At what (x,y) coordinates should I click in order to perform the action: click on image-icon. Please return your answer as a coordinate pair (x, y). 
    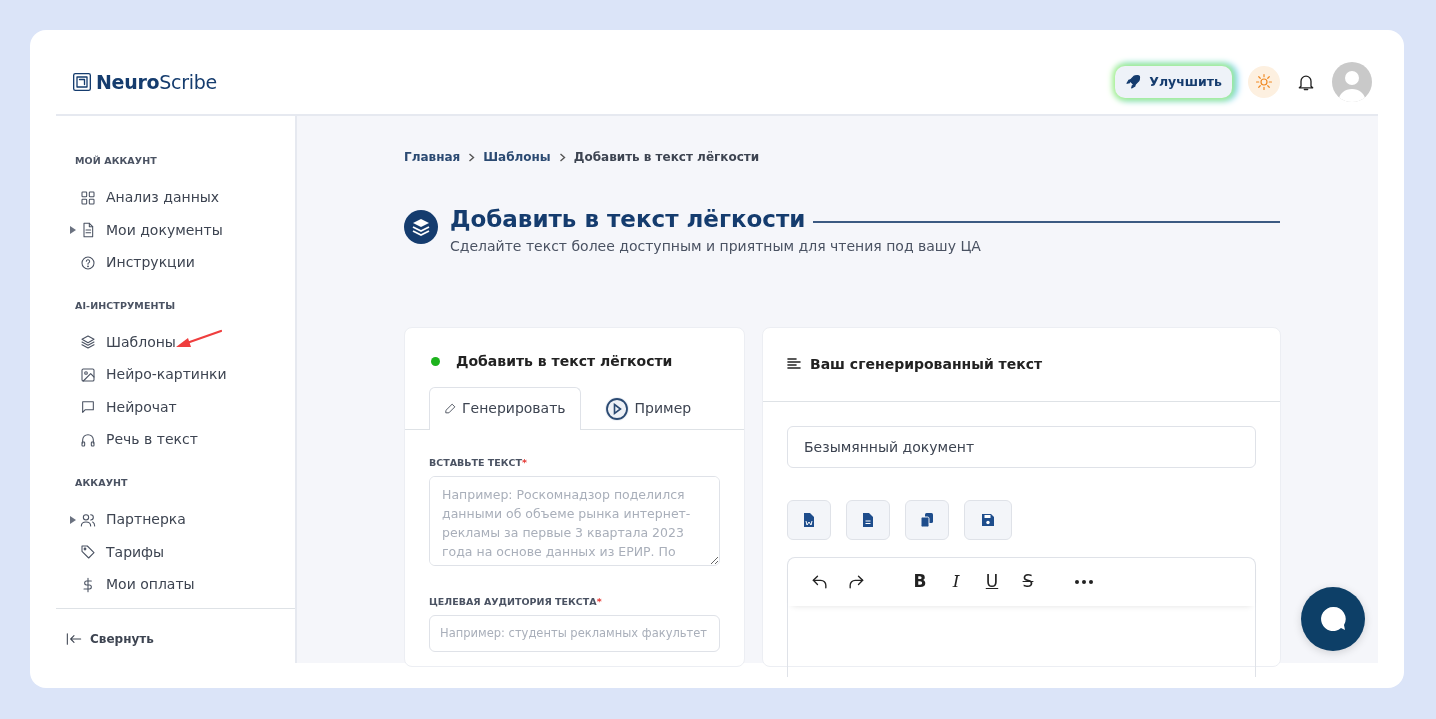
    Looking at the image, I should click on (88, 374).